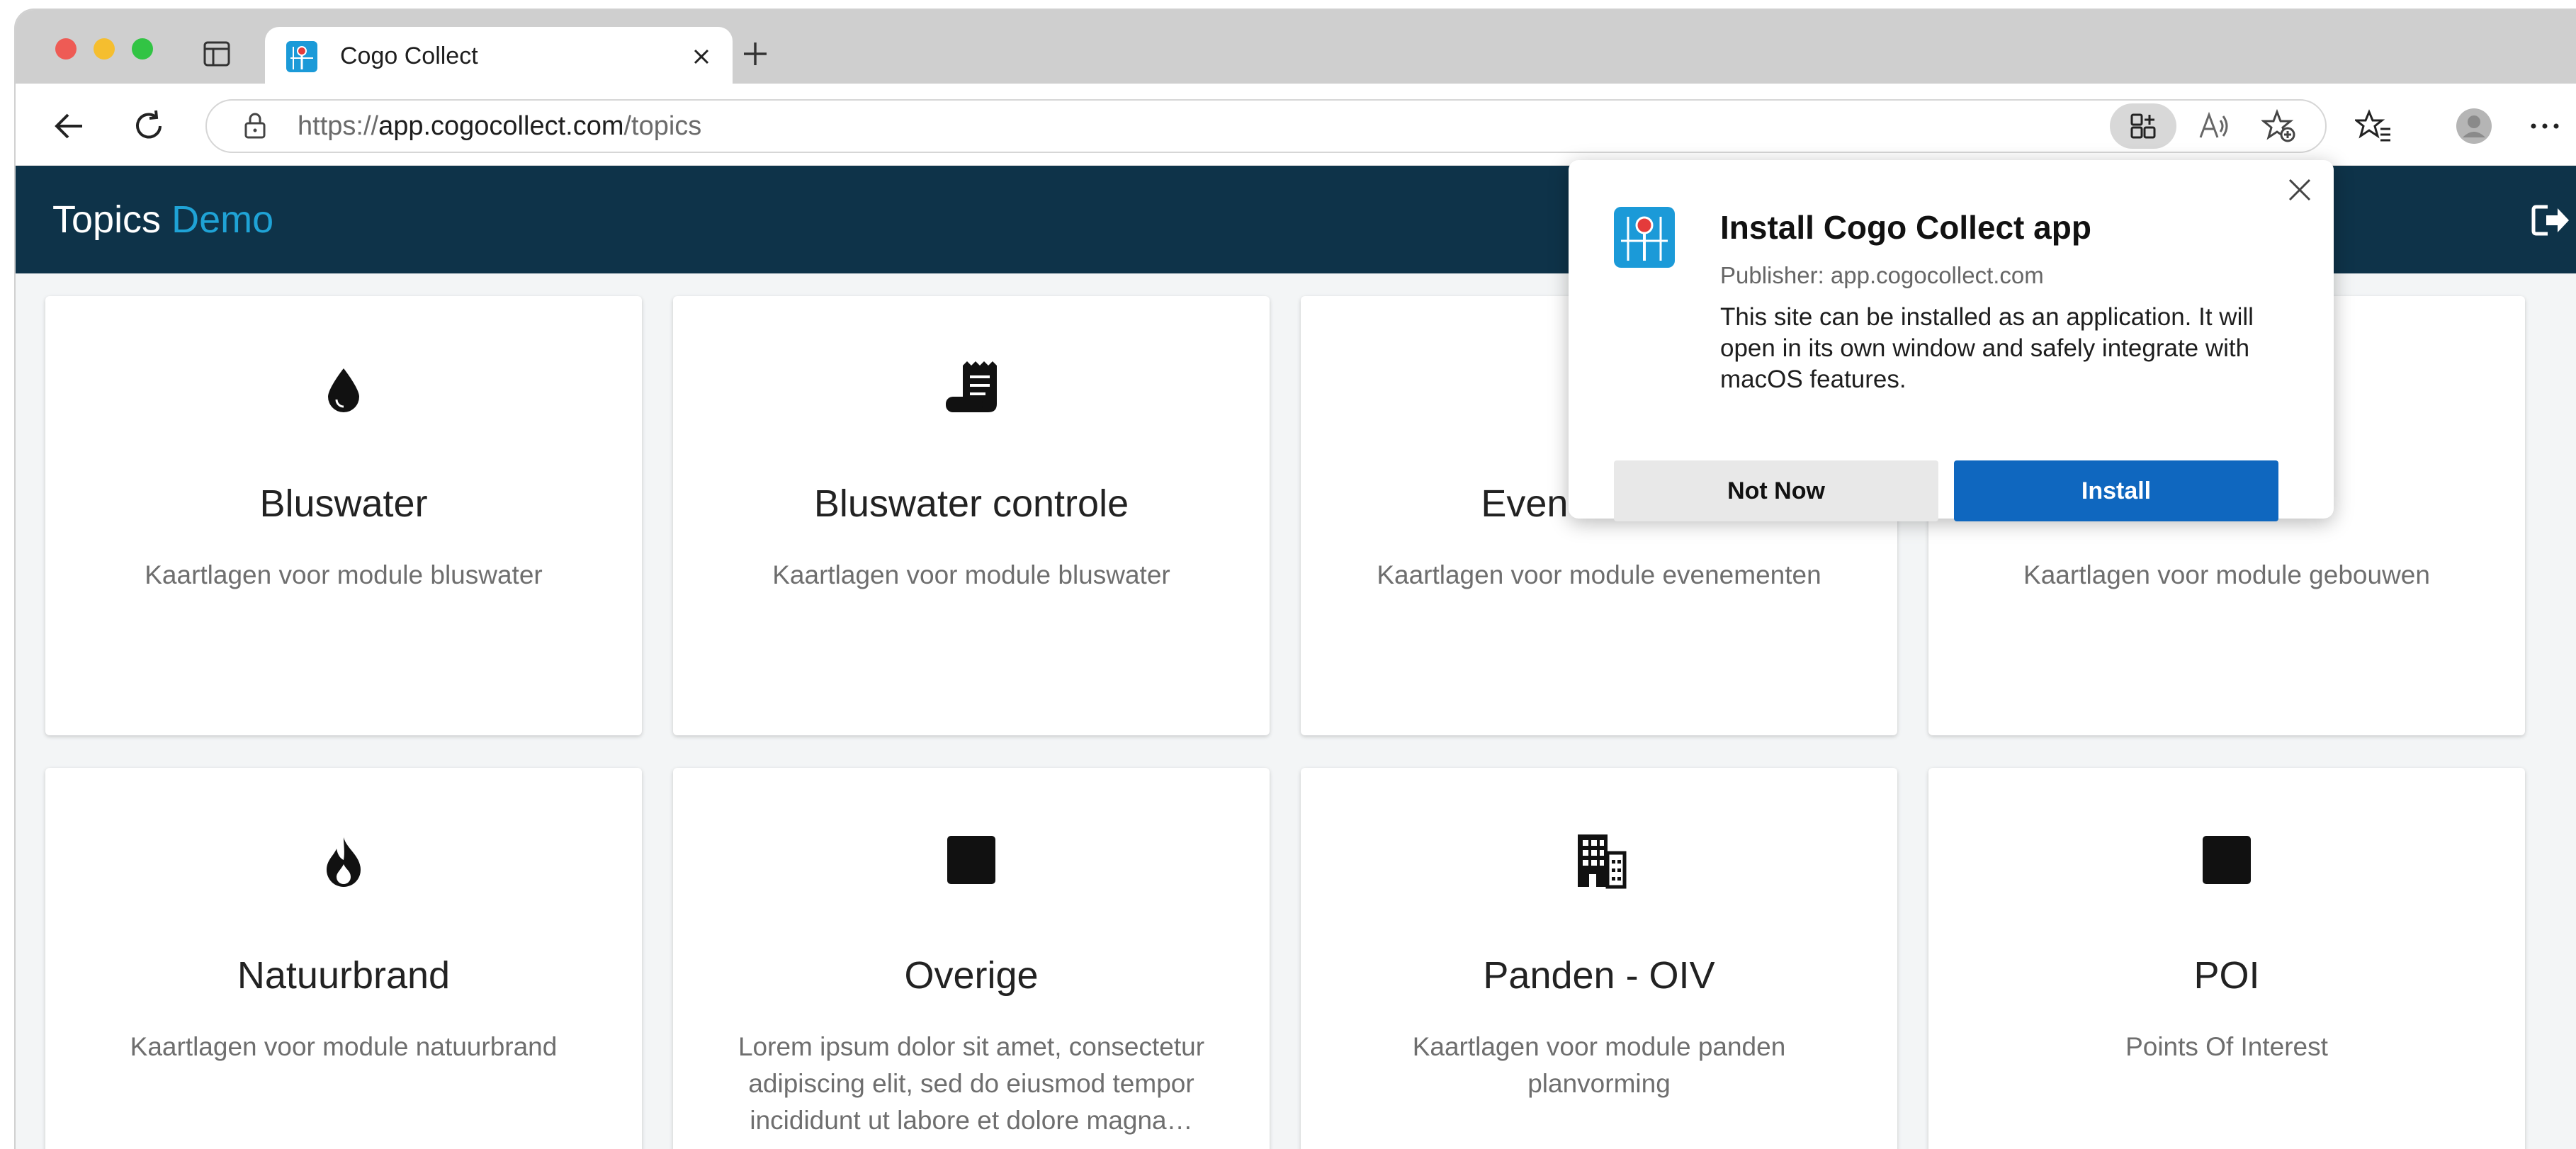 The image size is (2576, 1149). I want to click on maximize-window-button, so click(142, 49).